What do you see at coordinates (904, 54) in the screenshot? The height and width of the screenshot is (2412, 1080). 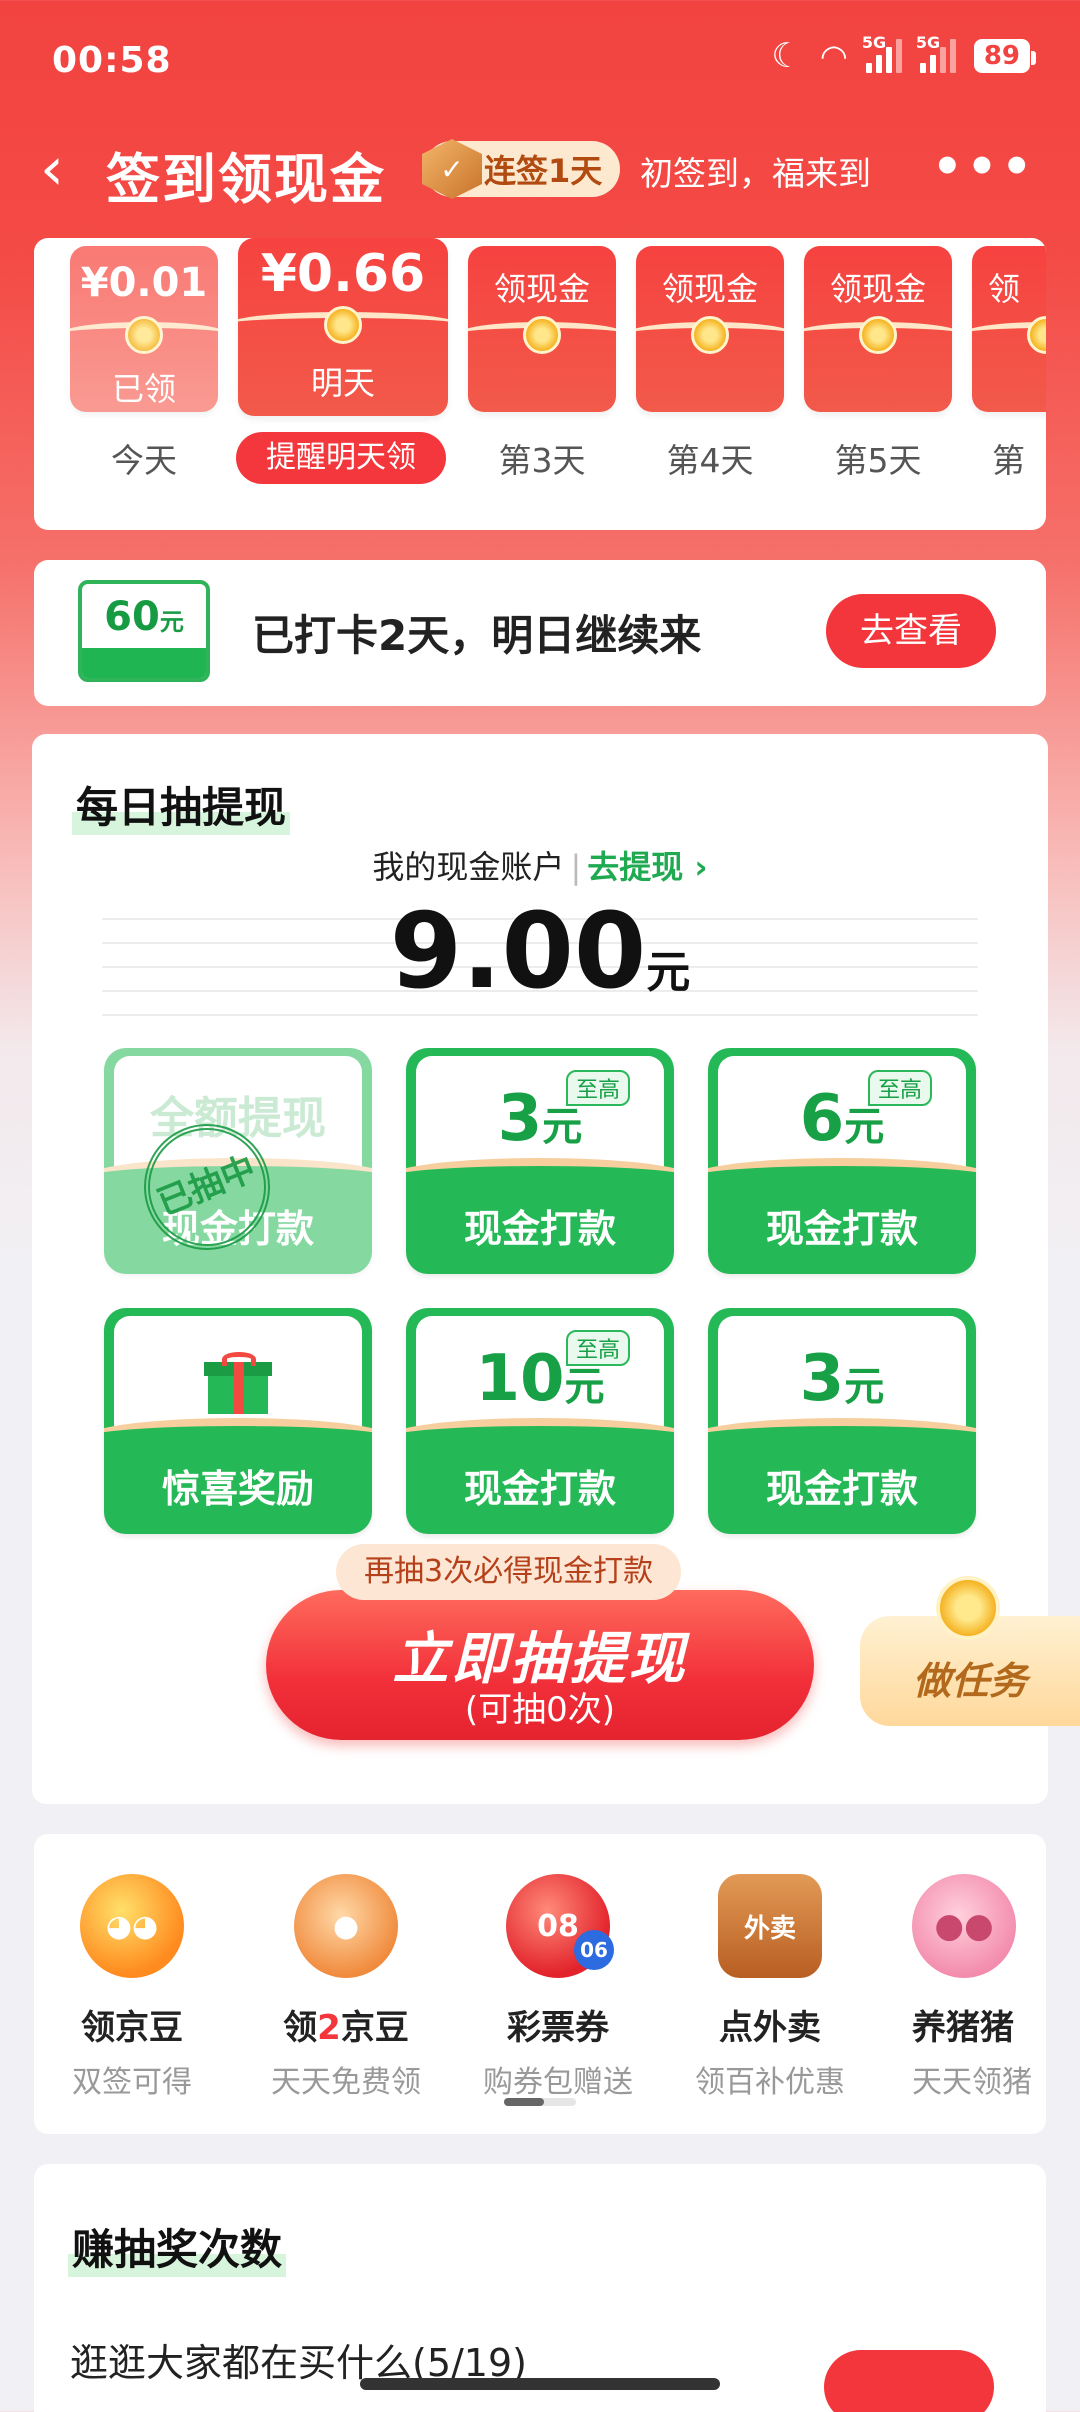 I see `status-icons: ☾ ◠ 5G 5G 89` at bounding box center [904, 54].